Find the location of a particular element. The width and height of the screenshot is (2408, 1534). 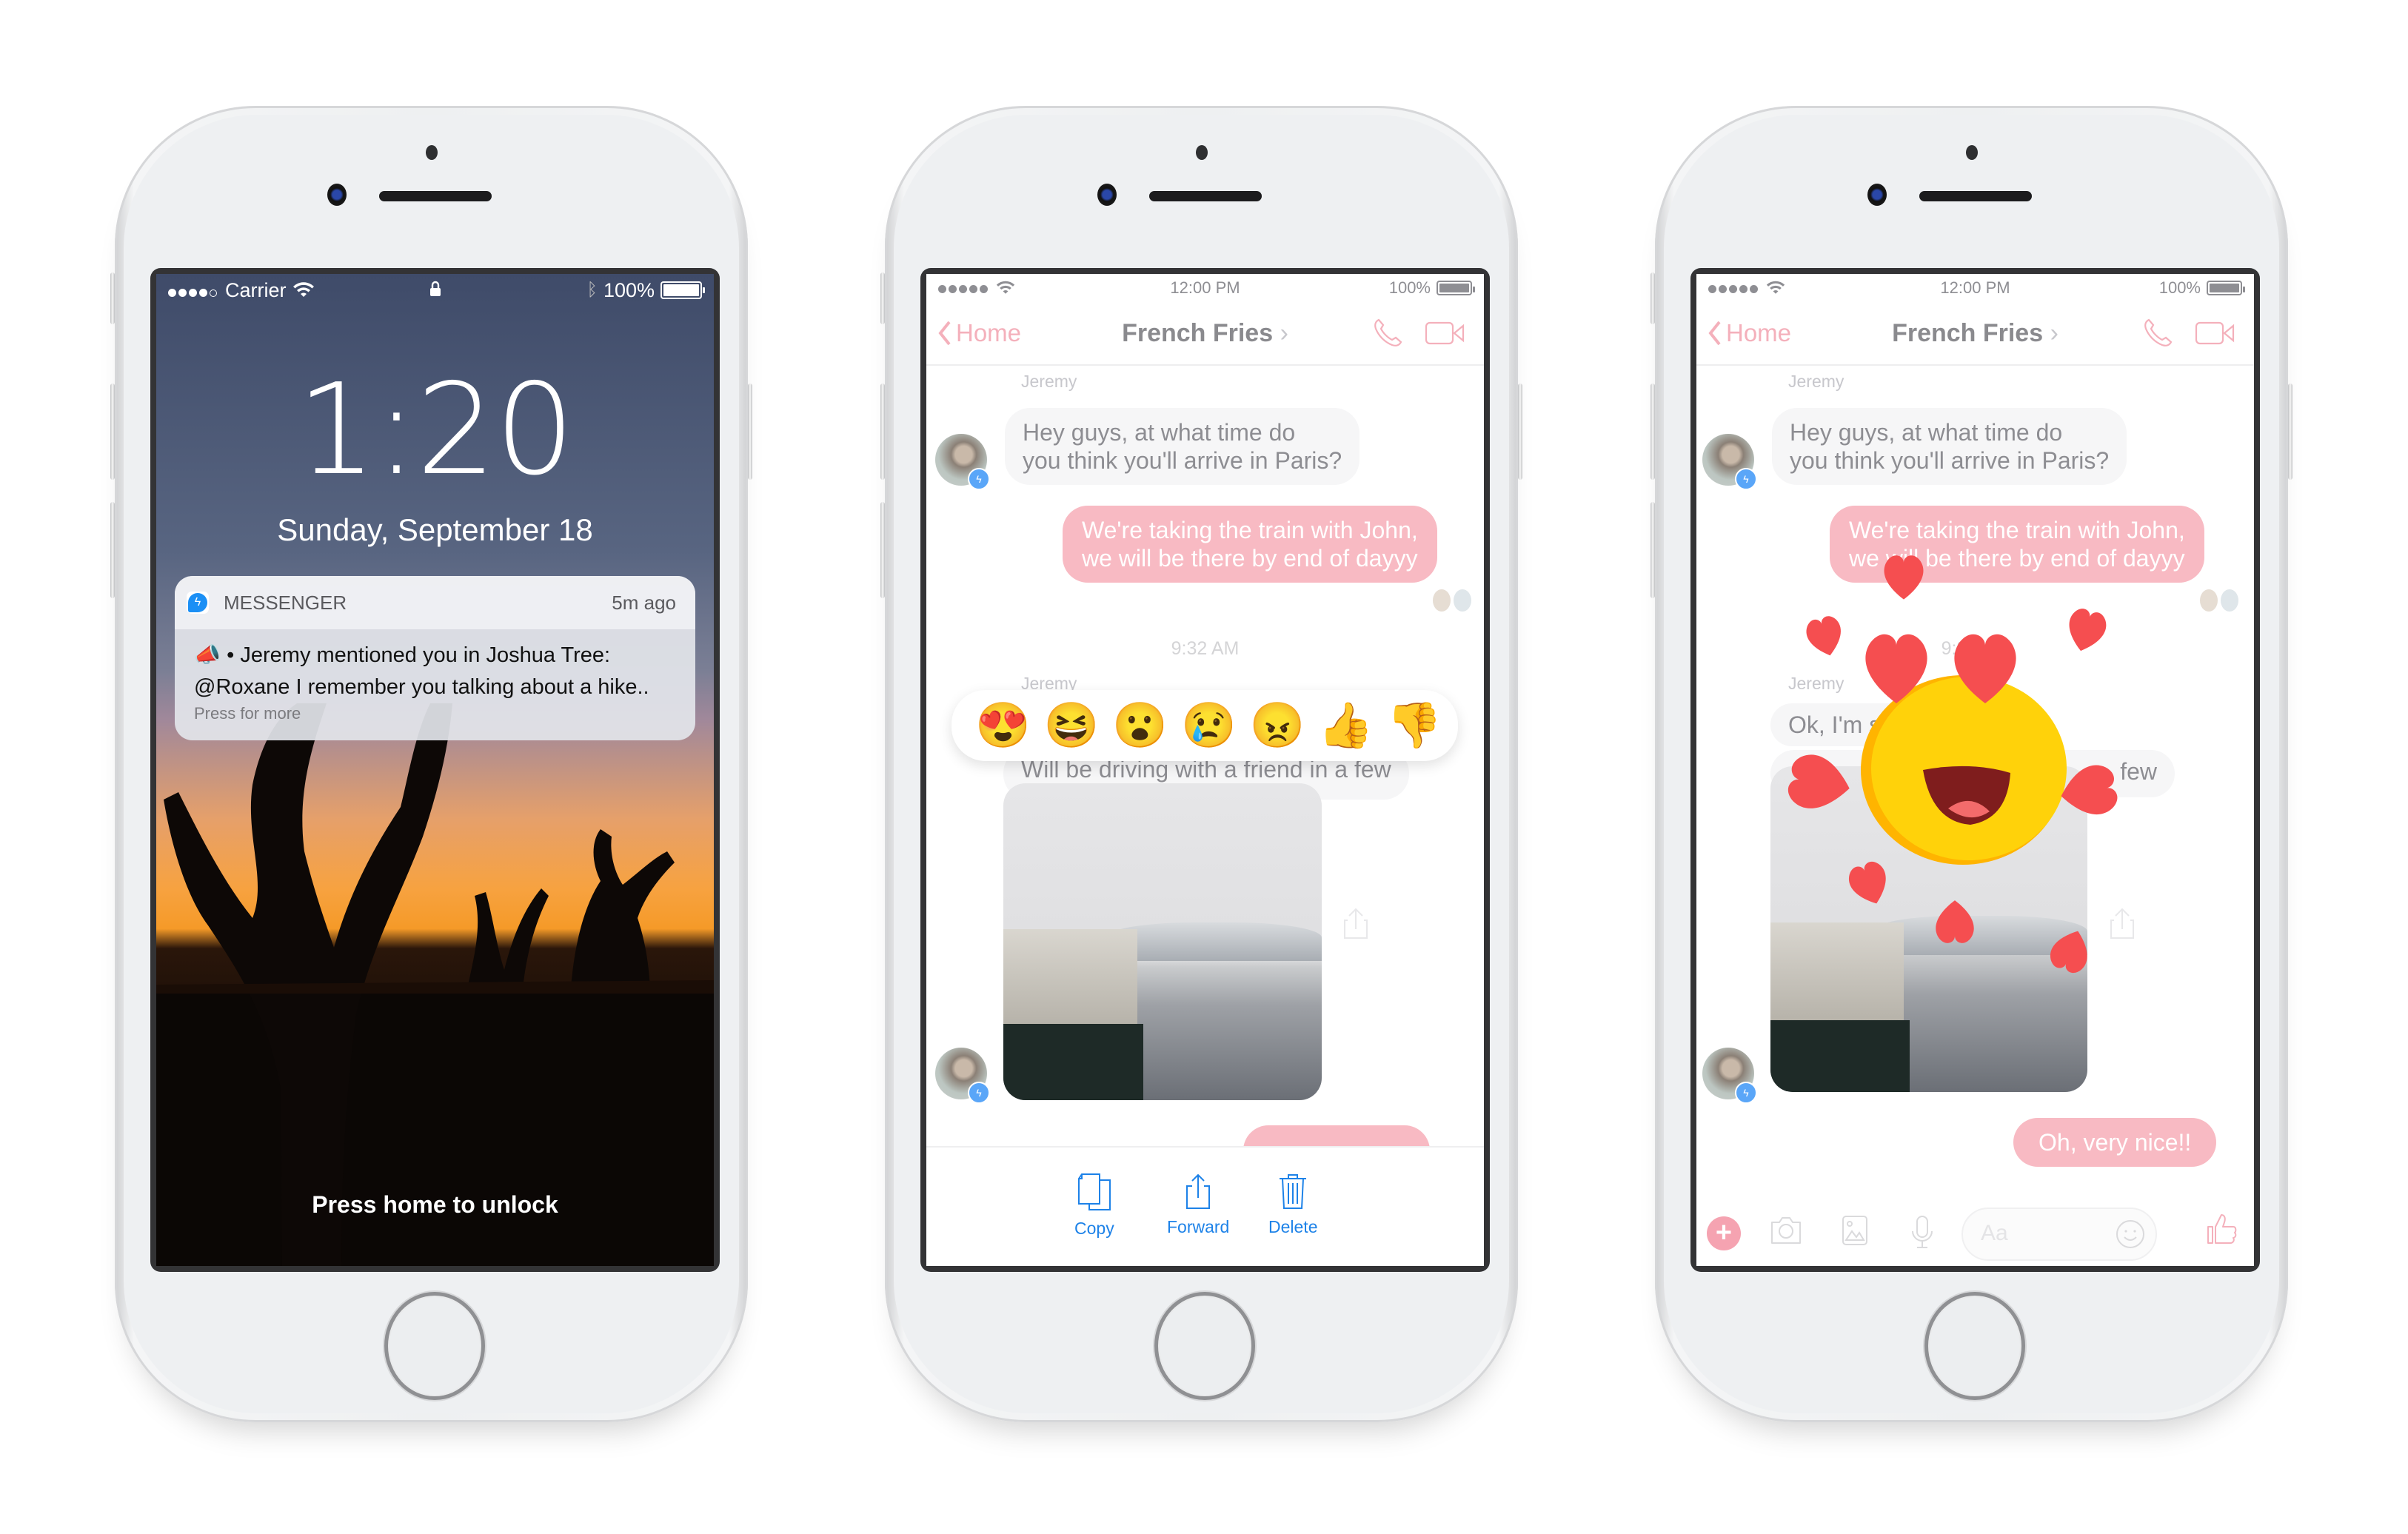

notification-time: 5m ago is located at coordinates (644, 602).